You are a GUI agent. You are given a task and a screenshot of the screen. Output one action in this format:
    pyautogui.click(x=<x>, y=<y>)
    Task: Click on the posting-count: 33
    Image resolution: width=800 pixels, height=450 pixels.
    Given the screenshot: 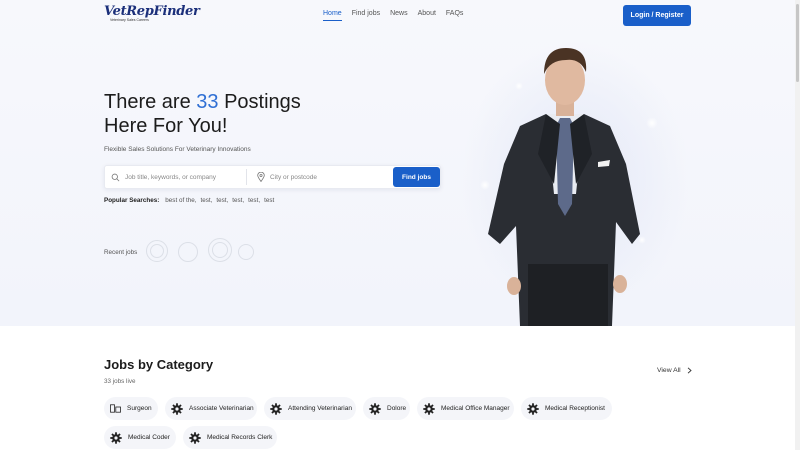 What is the action you would take?
    pyautogui.click(x=207, y=102)
    